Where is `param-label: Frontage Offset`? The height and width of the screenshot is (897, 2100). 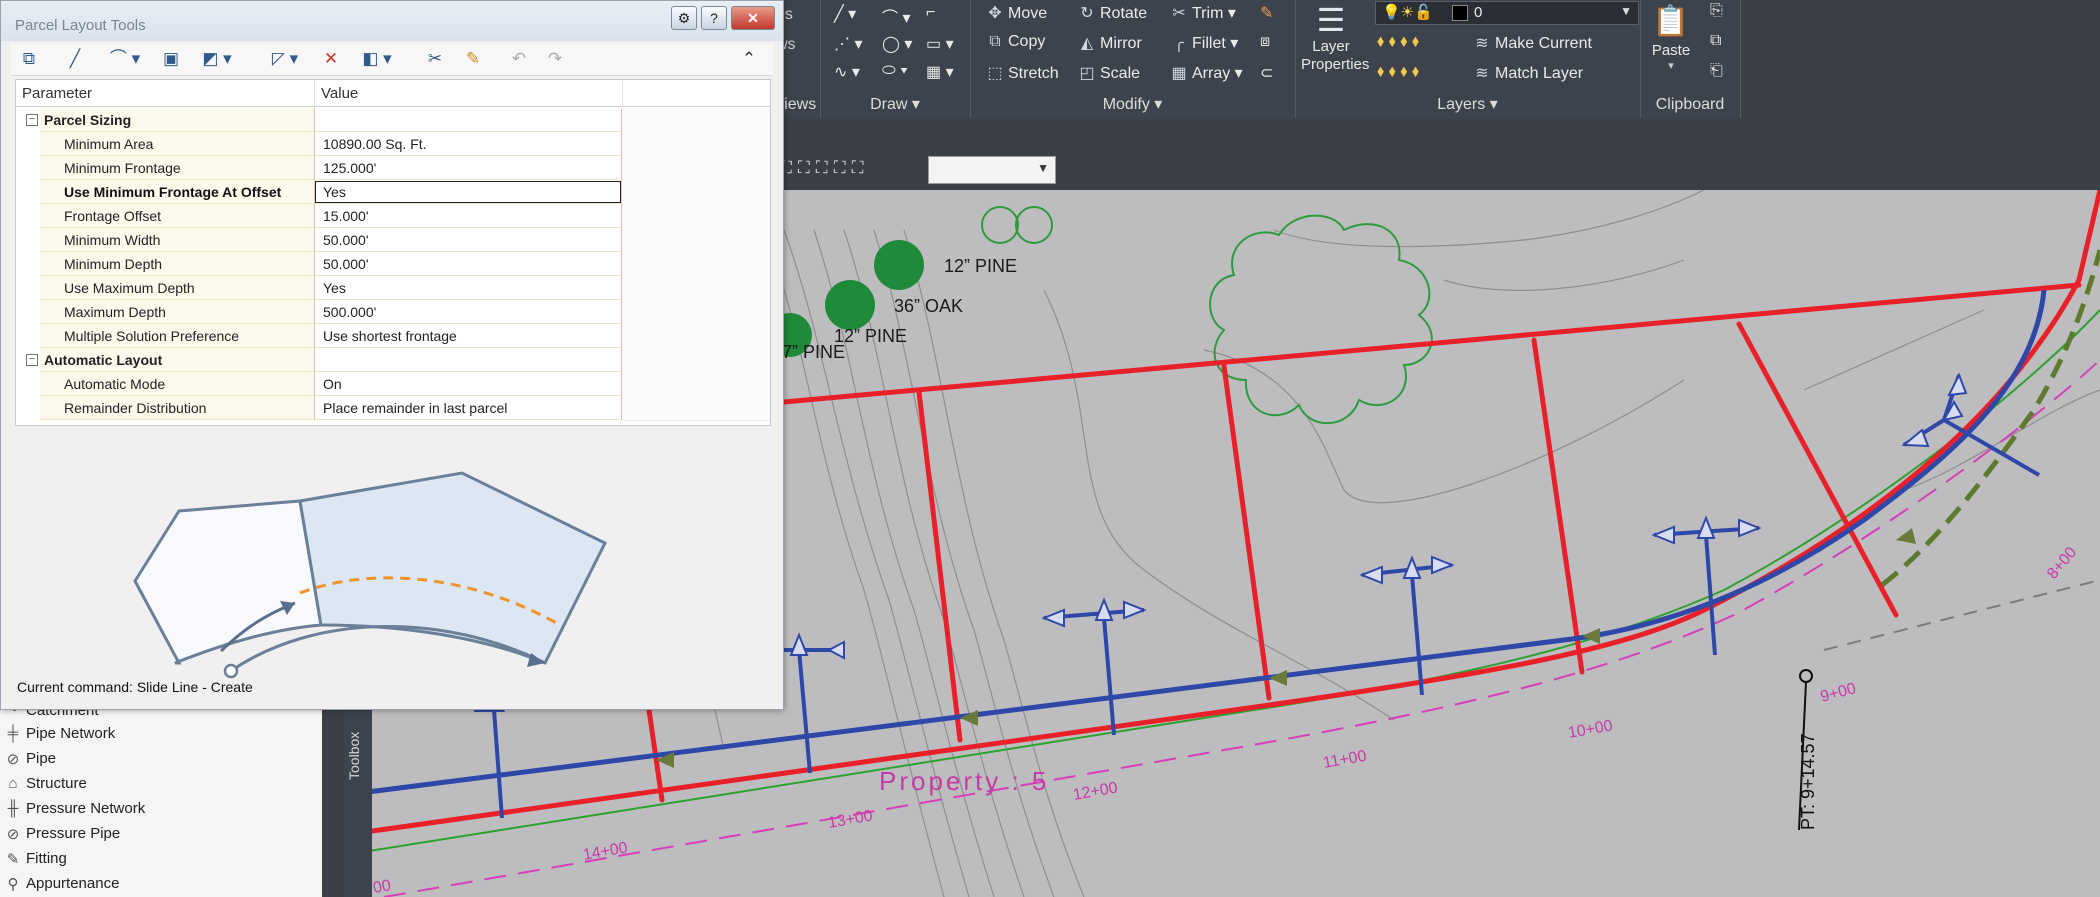 param-label: Frontage Offset is located at coordinates (177, 216).